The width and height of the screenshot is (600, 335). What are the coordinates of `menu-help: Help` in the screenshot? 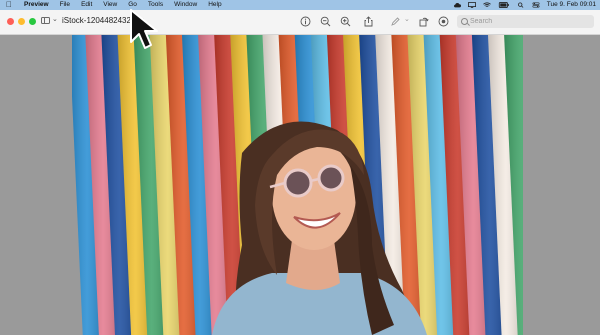 It's located at (214, 5).